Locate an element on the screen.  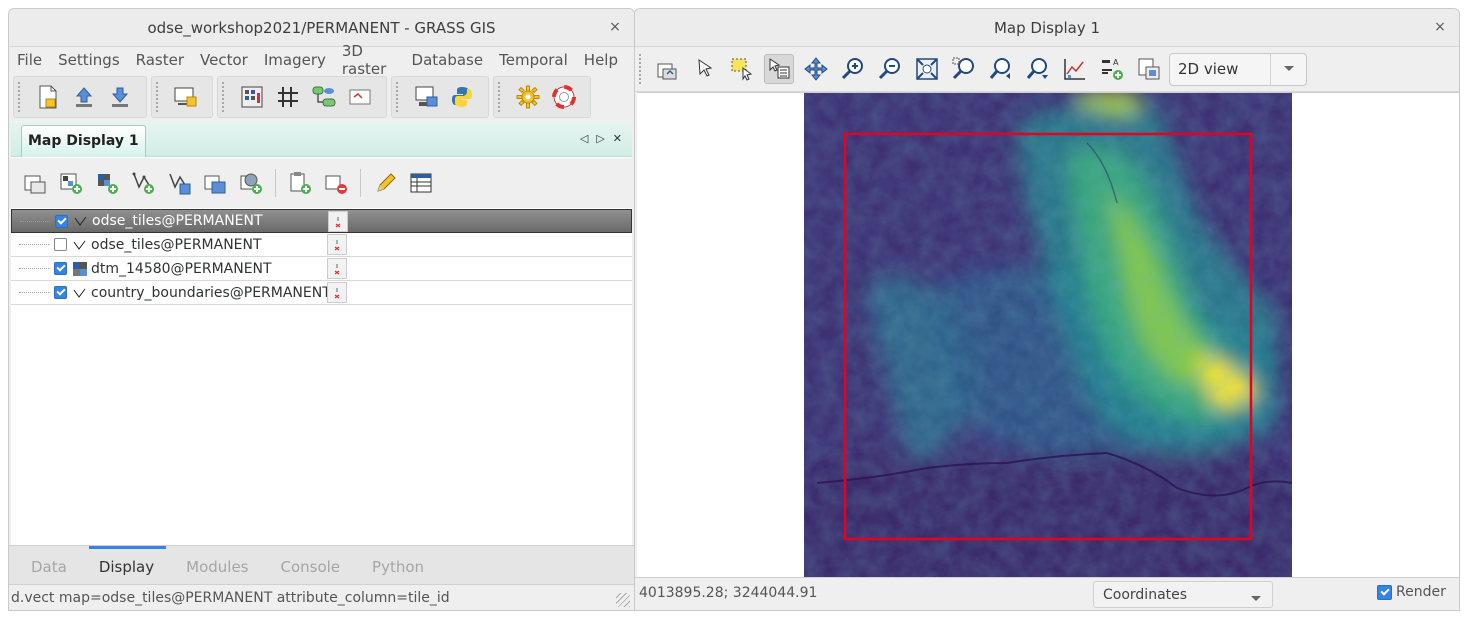
select-features-icon is located at coordinates (742, 69).